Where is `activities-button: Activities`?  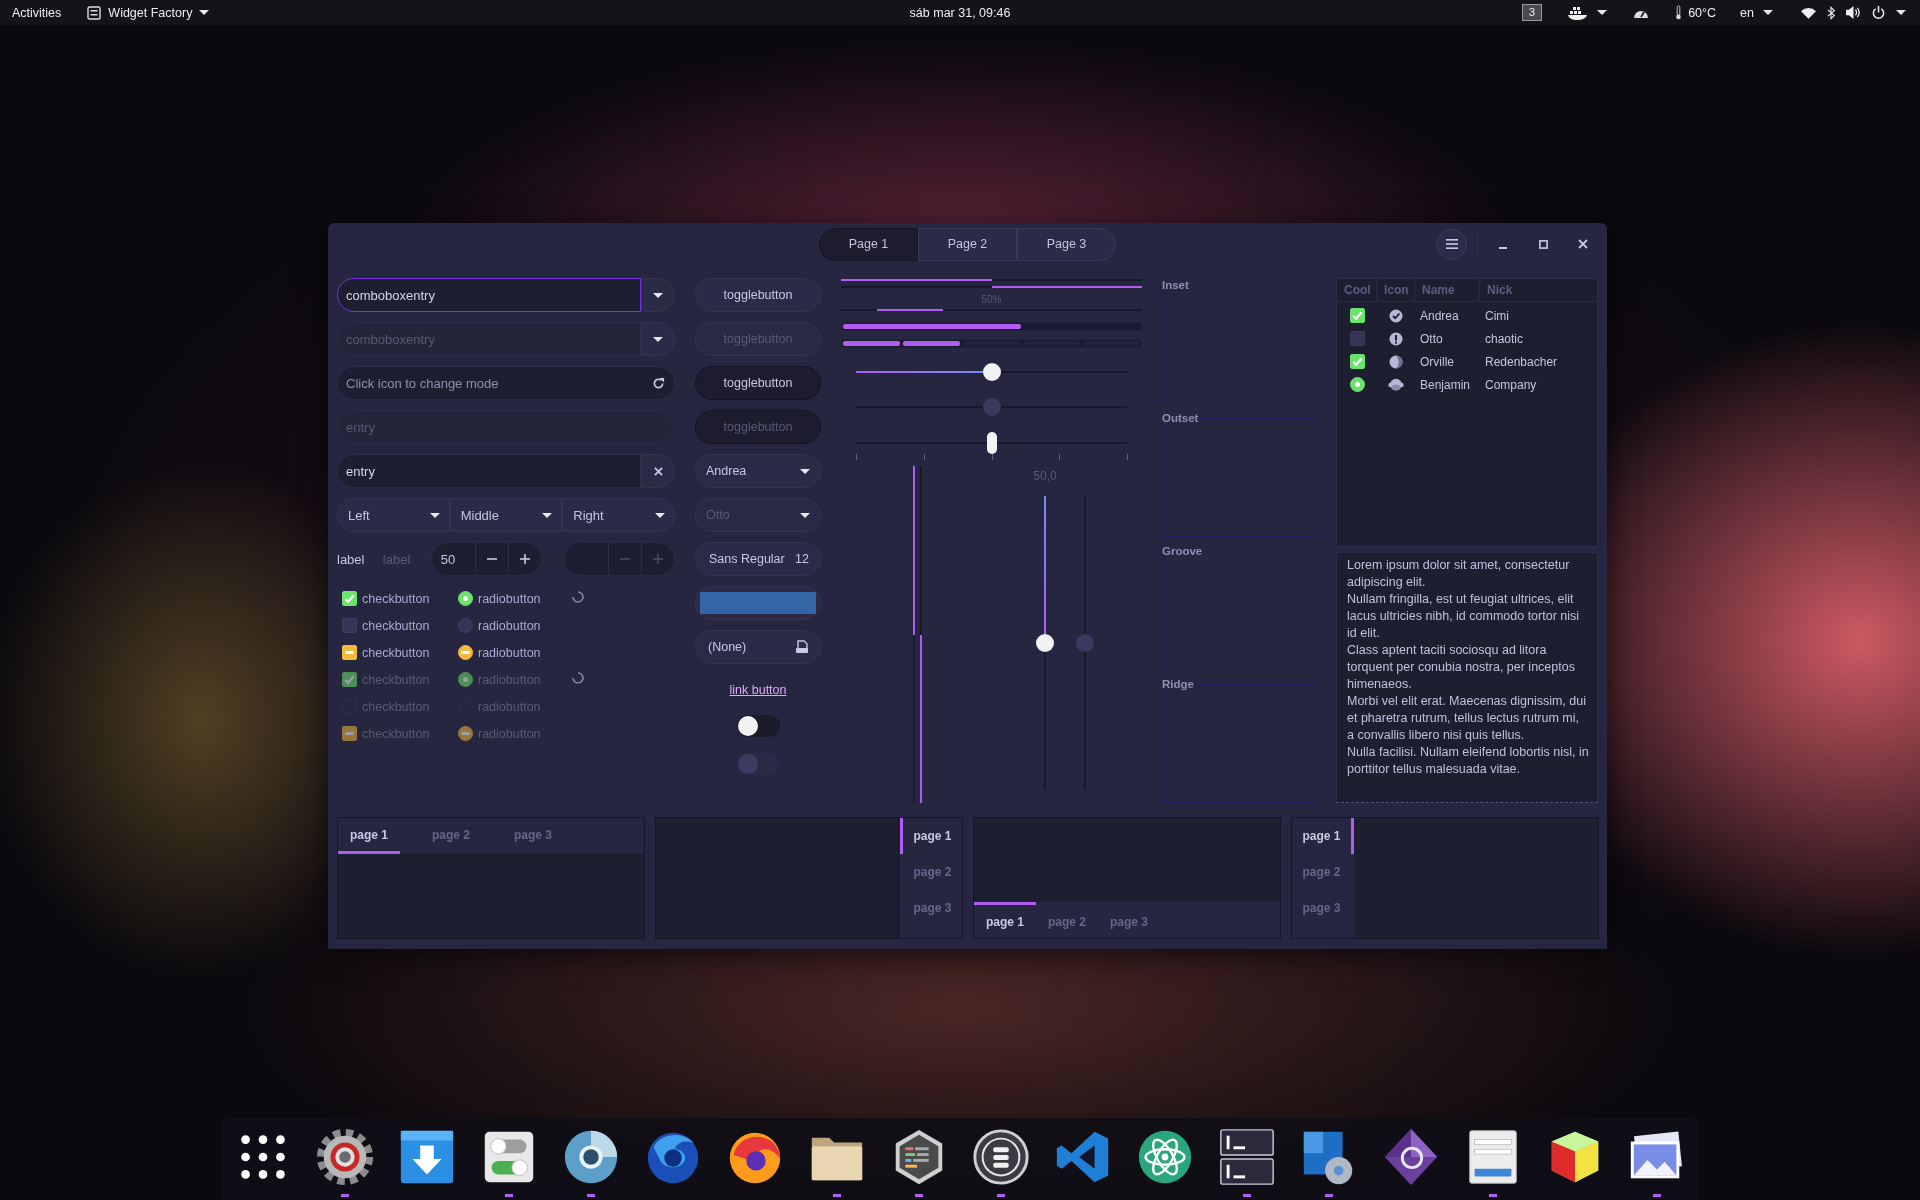
activities-button: Activities is located at coordinates (37, 12).